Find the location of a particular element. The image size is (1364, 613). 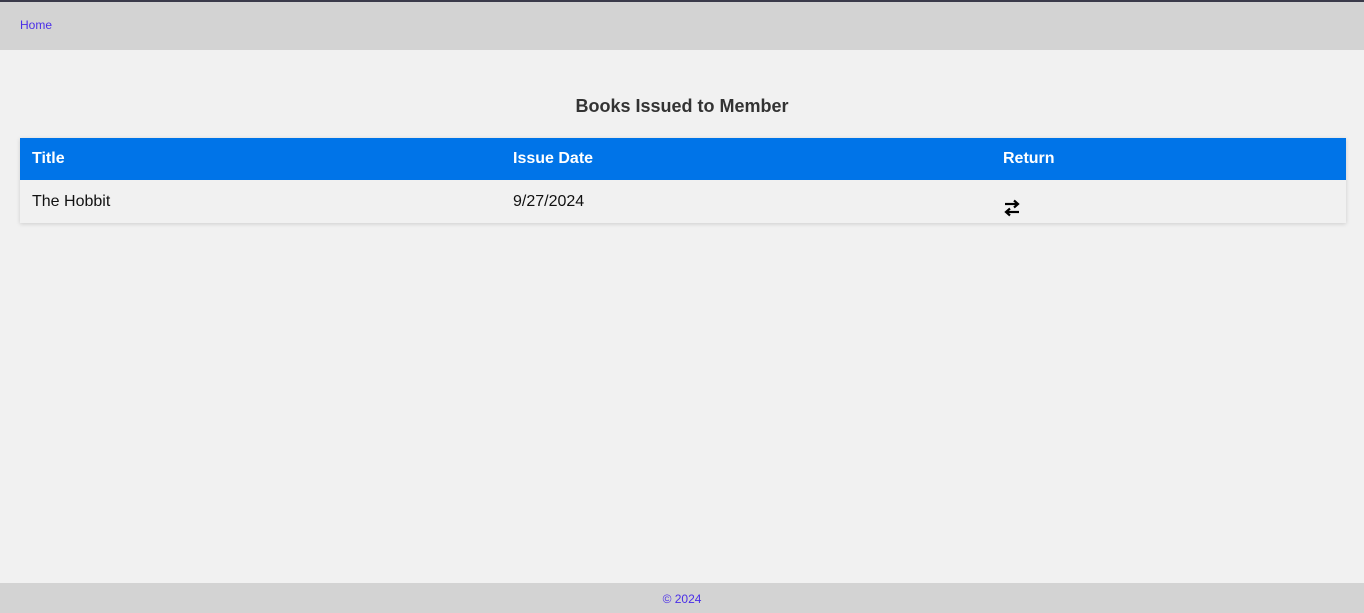

column-header-title: Title is located at coordinates (48, 158).